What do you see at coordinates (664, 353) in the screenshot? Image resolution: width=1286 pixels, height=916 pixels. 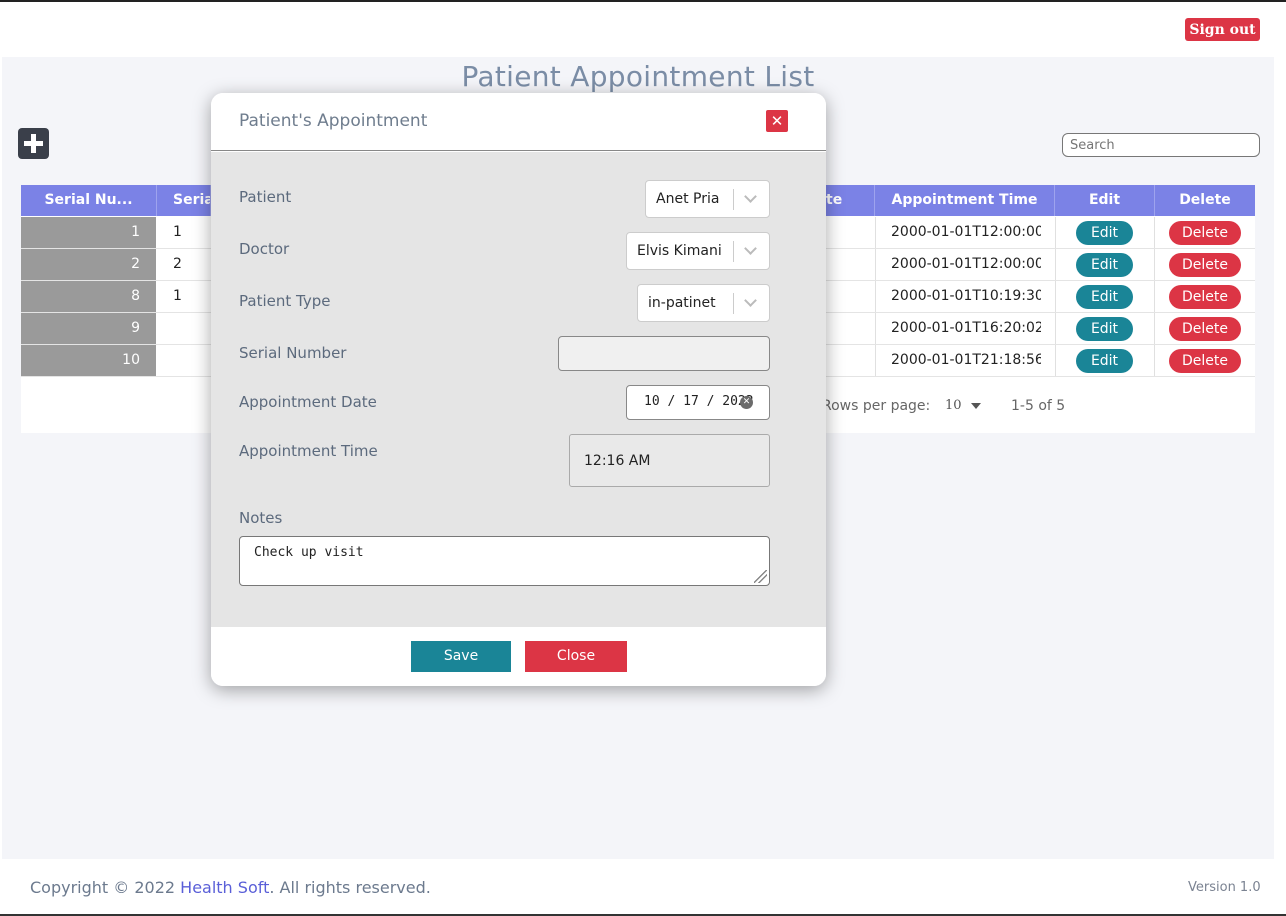 I see `serial-number-input` at bounding box center [664, 353].